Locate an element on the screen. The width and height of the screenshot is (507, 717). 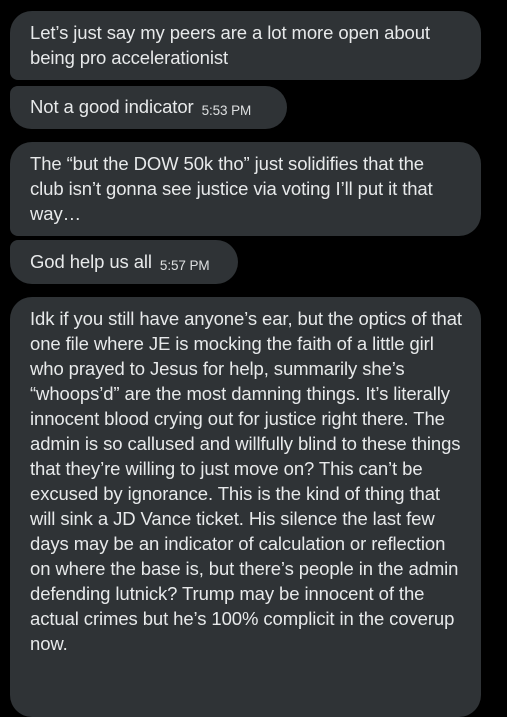
message-bubble: Not a good indicator 5:53 PM is located at coordinates (148, 107).